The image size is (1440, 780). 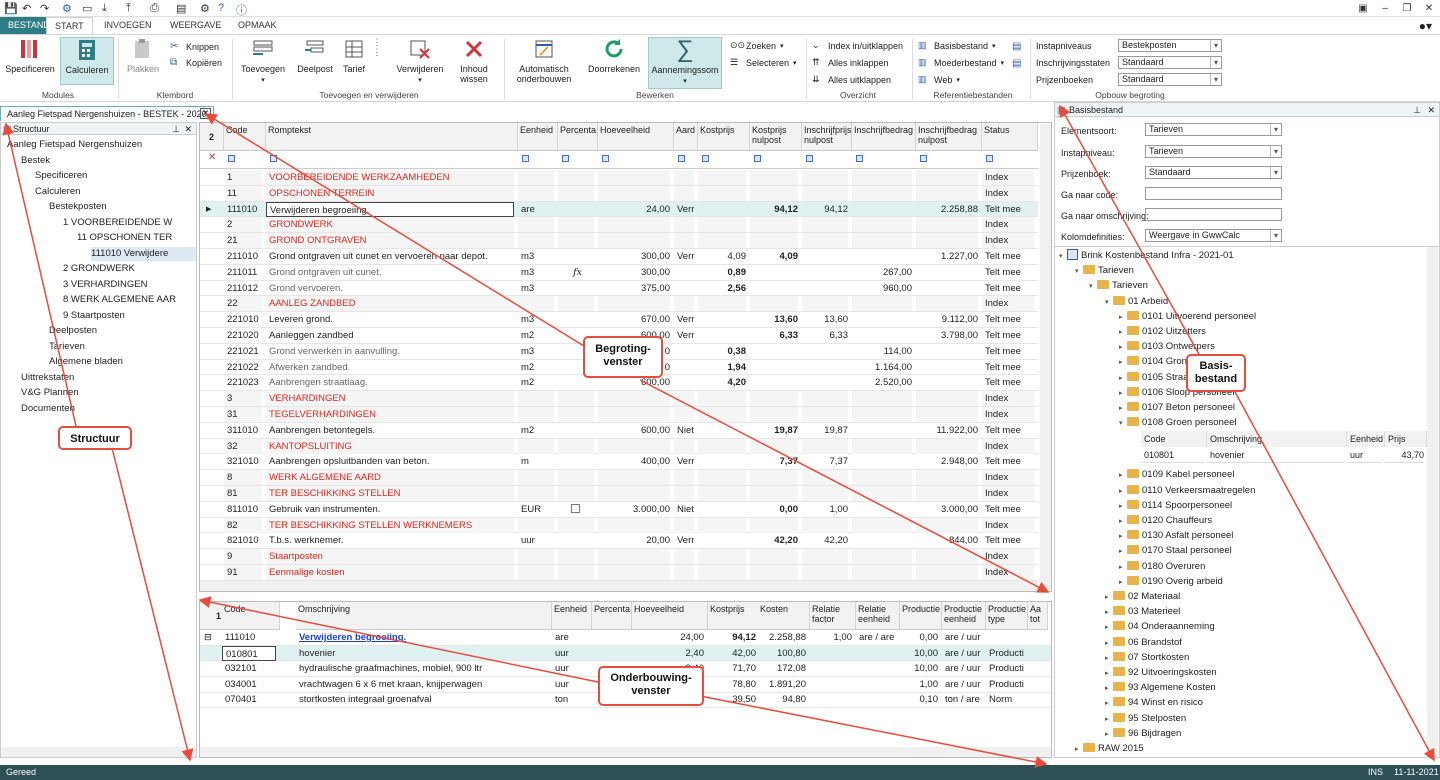 I want to click on structure-item: 8 WERK ALGEMENE AAR, so click(x=129, y=300).